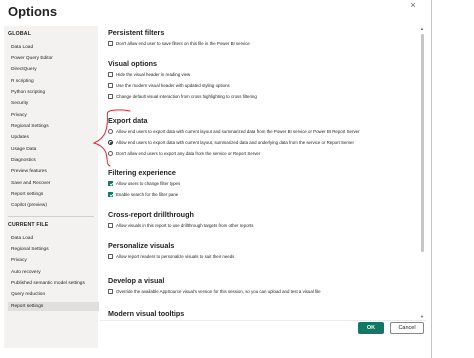 Image resolution: width=474 pixels, height=358 pixels. I want to click on cancel-button: Cancel, so click(407, 328).